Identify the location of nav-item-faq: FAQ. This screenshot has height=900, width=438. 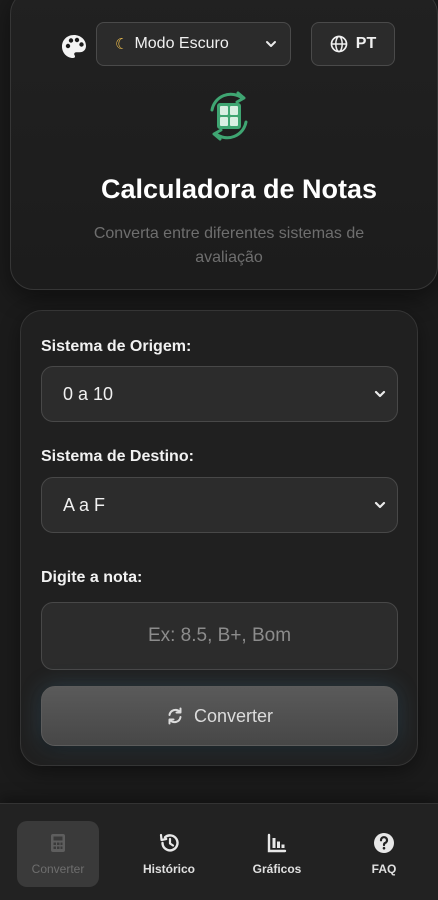
(384, 854).